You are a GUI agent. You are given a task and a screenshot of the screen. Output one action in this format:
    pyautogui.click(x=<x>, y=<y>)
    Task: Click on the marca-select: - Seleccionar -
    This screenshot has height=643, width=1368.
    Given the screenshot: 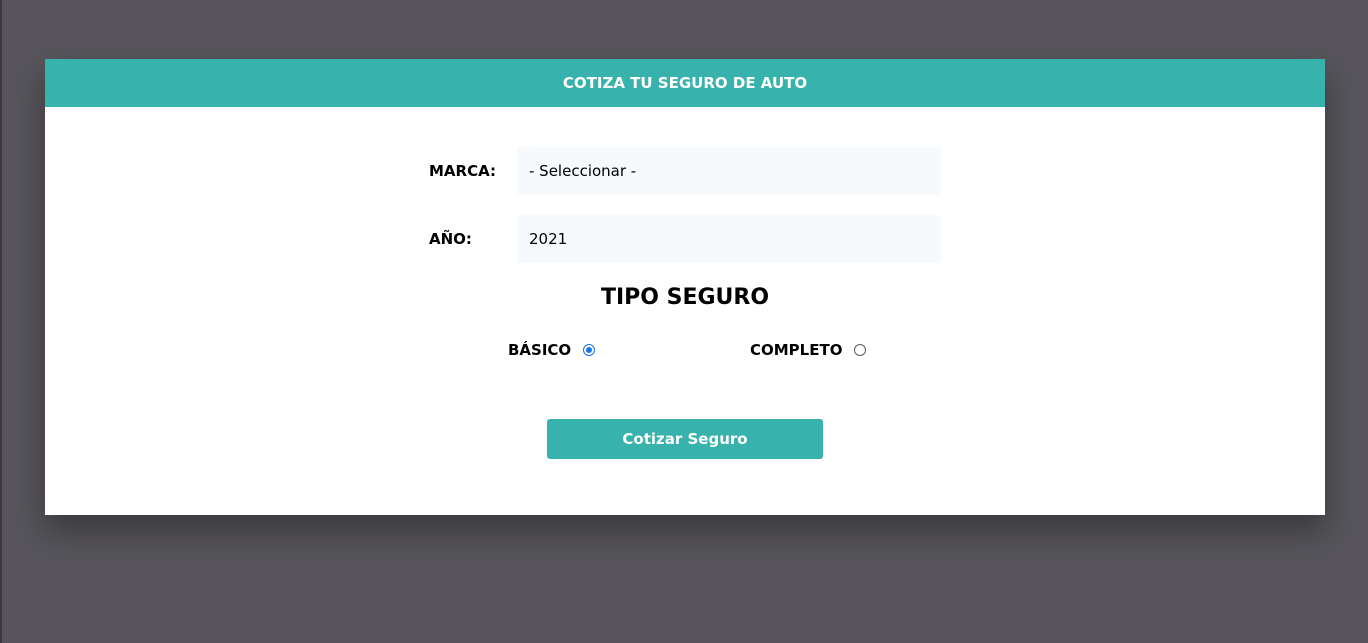 What is the action you would take?
    pyautogui.click(x=729, y=171)
    